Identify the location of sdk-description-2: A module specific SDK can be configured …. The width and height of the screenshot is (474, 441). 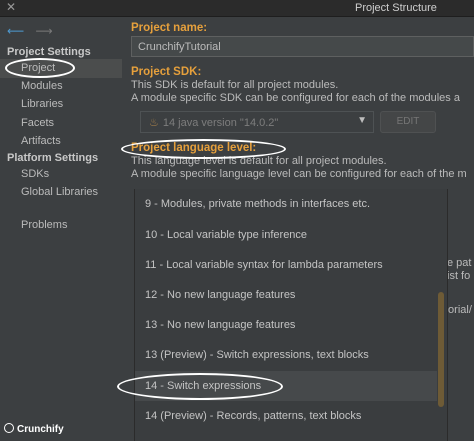
(295, 98).